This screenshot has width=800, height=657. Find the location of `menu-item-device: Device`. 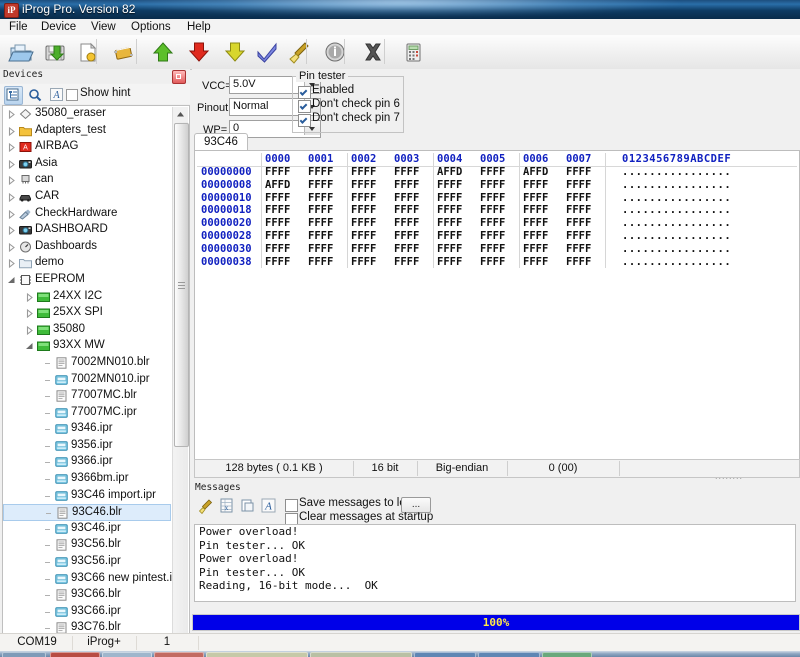

menu-item-device: Device is located at coordinates (58, 27).